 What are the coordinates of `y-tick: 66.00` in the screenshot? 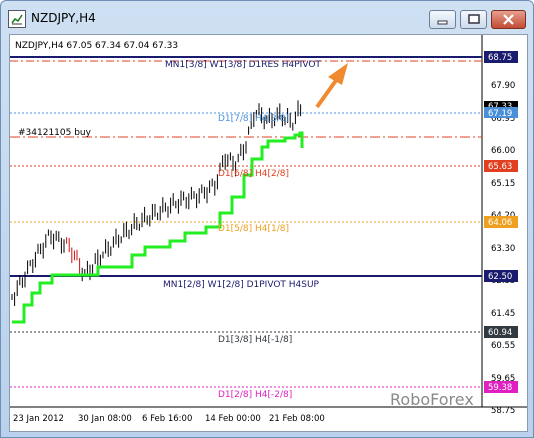 It's located at (503, 151).